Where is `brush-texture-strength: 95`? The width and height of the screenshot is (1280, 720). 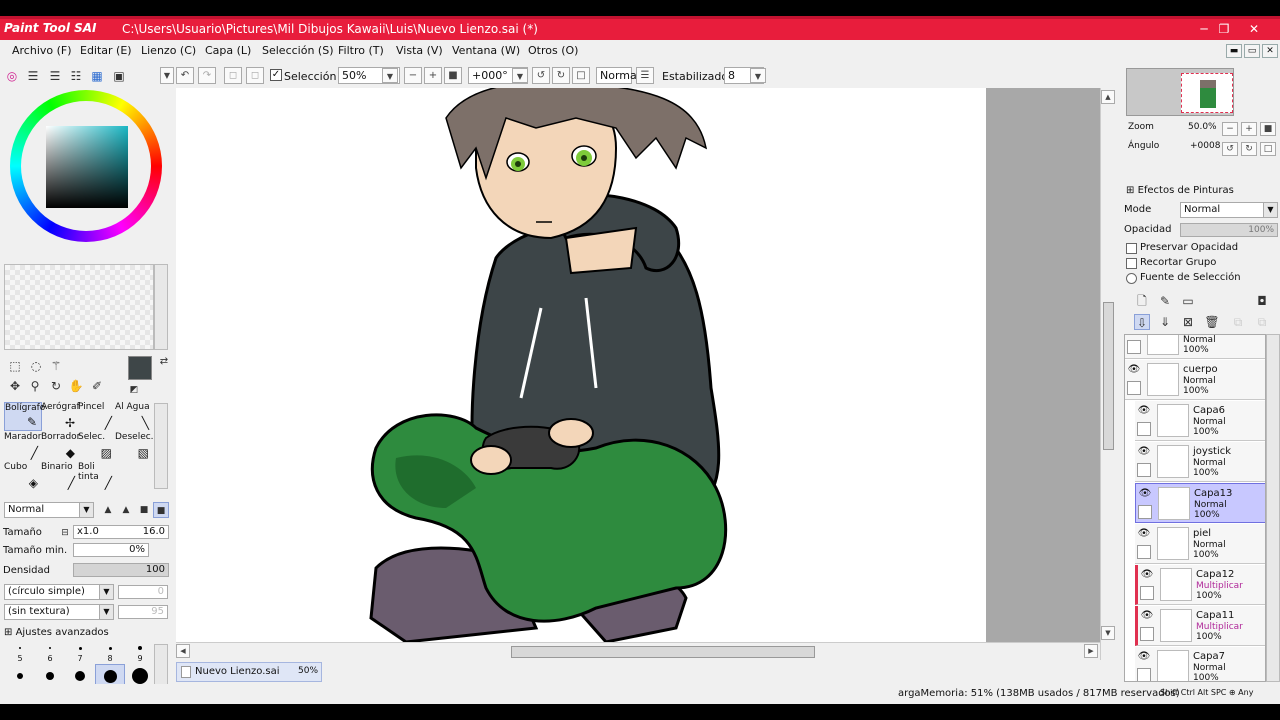 brush-texture-strength: 95 is located at coordinates (143, 612).